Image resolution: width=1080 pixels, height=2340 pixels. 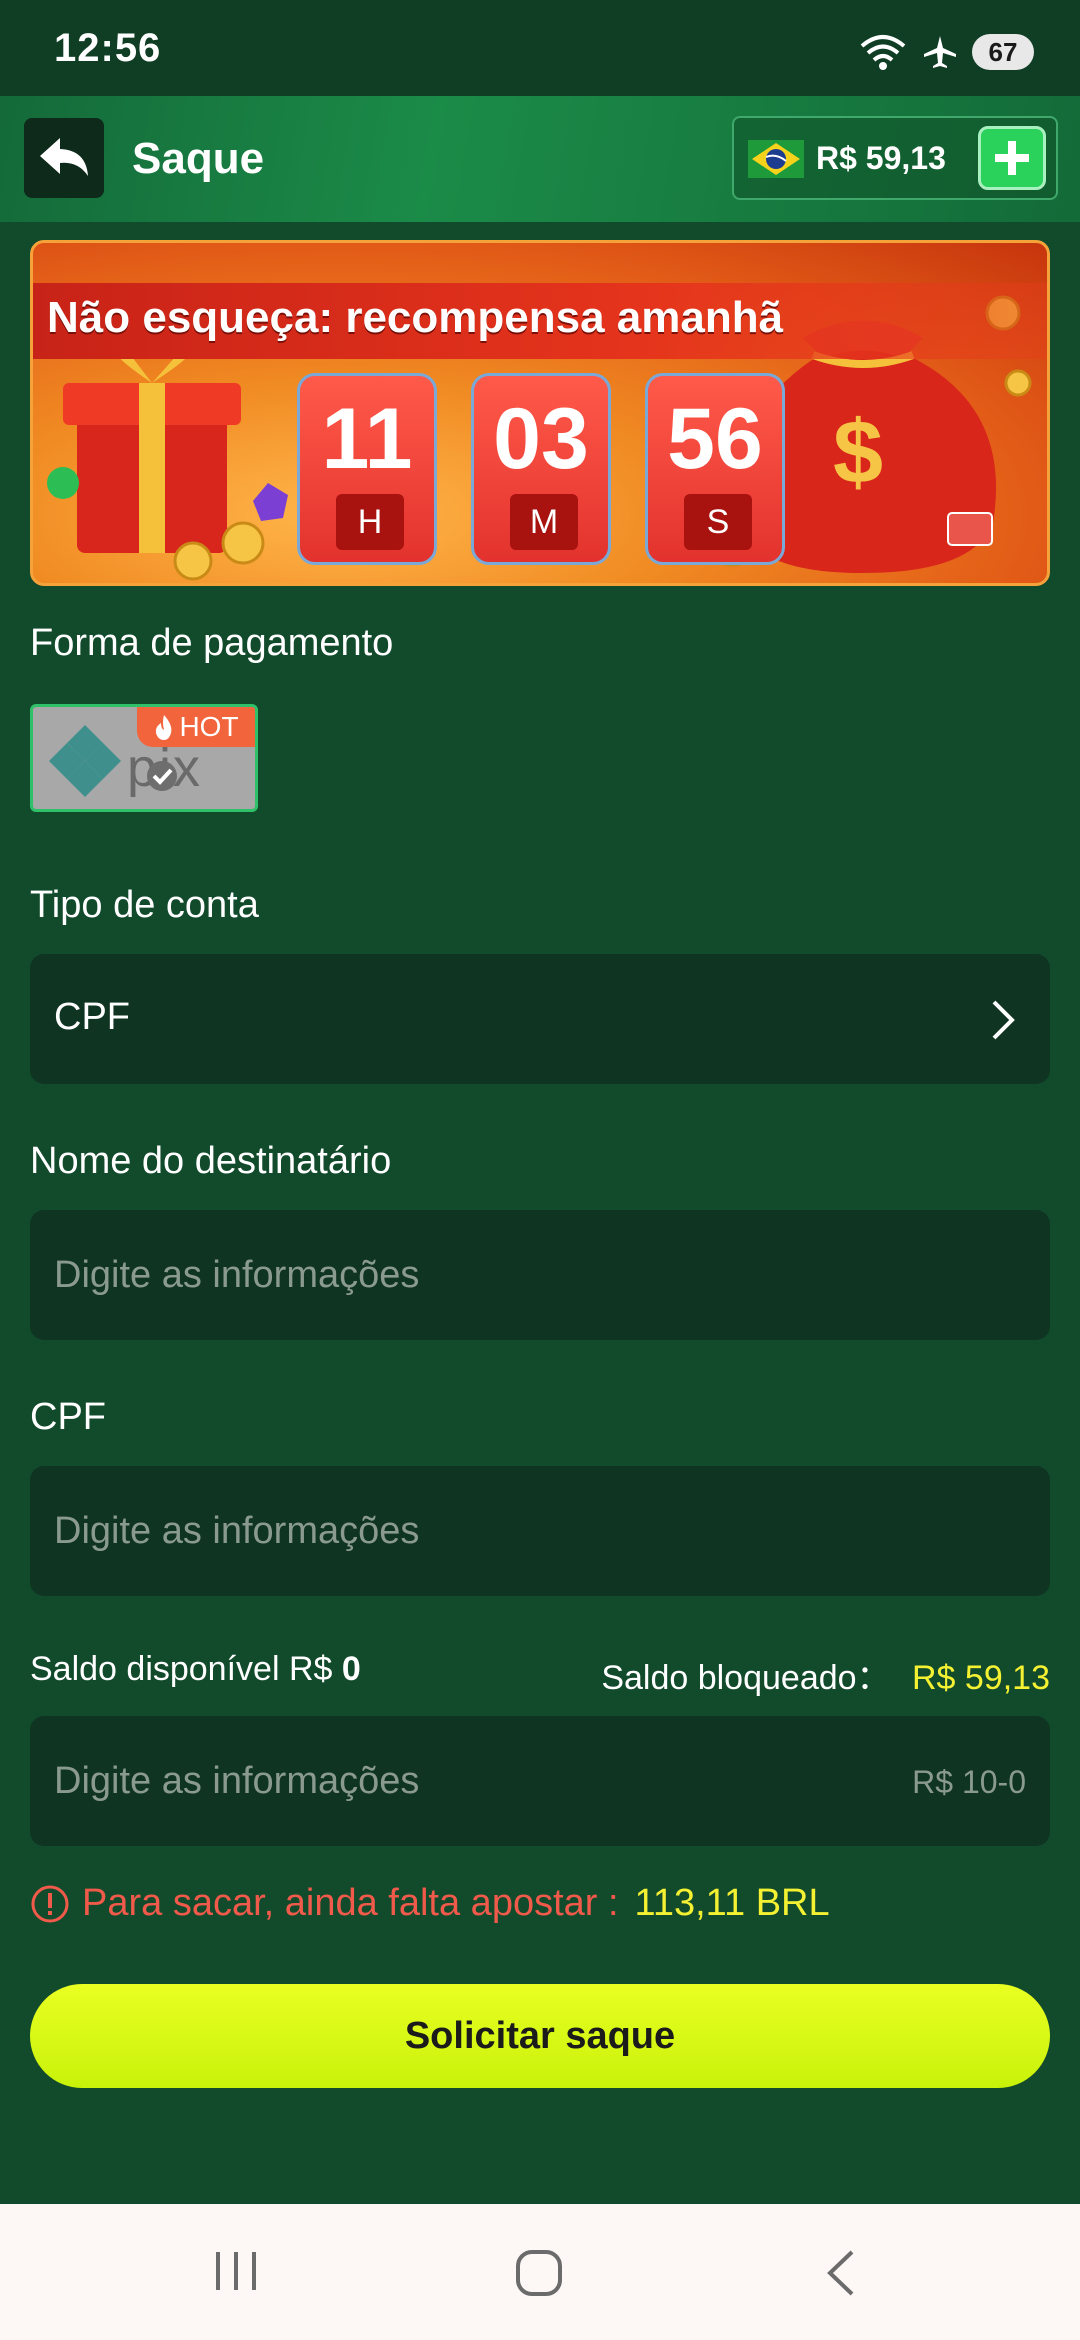 I want to click on hot-badge-text: HOT, so click(x=209, y=726).